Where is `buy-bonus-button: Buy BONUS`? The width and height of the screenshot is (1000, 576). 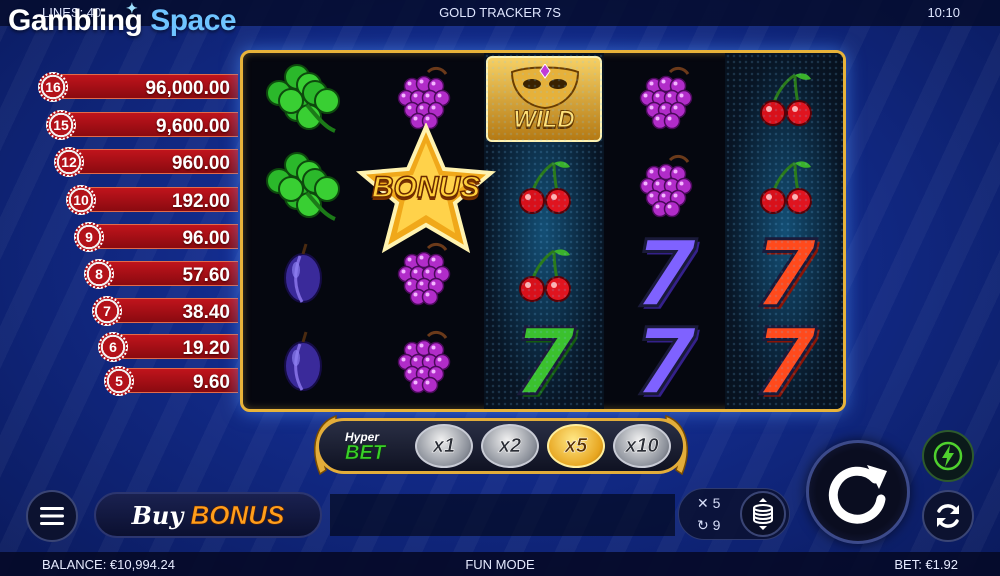
buy-bonus-button: Buy BONUS is located at coordinates (208, 515).